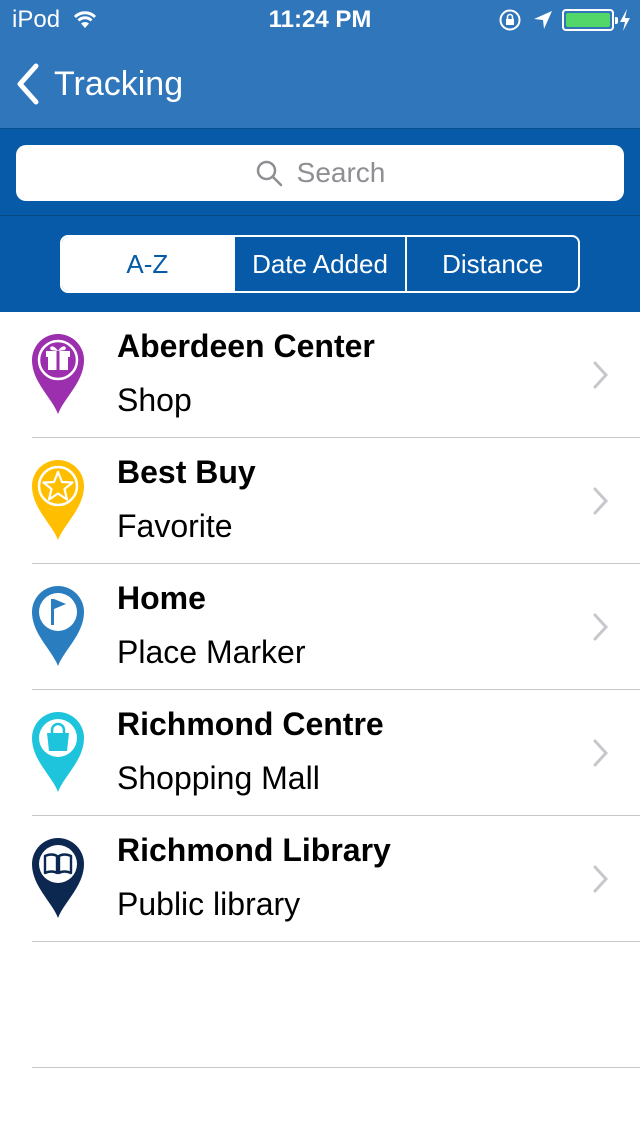 Image resolution: width=640 pixels, height=1136 pixels. Describe the element at coordinates (246, 346) in the screenshot. I see `place-name: Aberdeen Center` at that location.